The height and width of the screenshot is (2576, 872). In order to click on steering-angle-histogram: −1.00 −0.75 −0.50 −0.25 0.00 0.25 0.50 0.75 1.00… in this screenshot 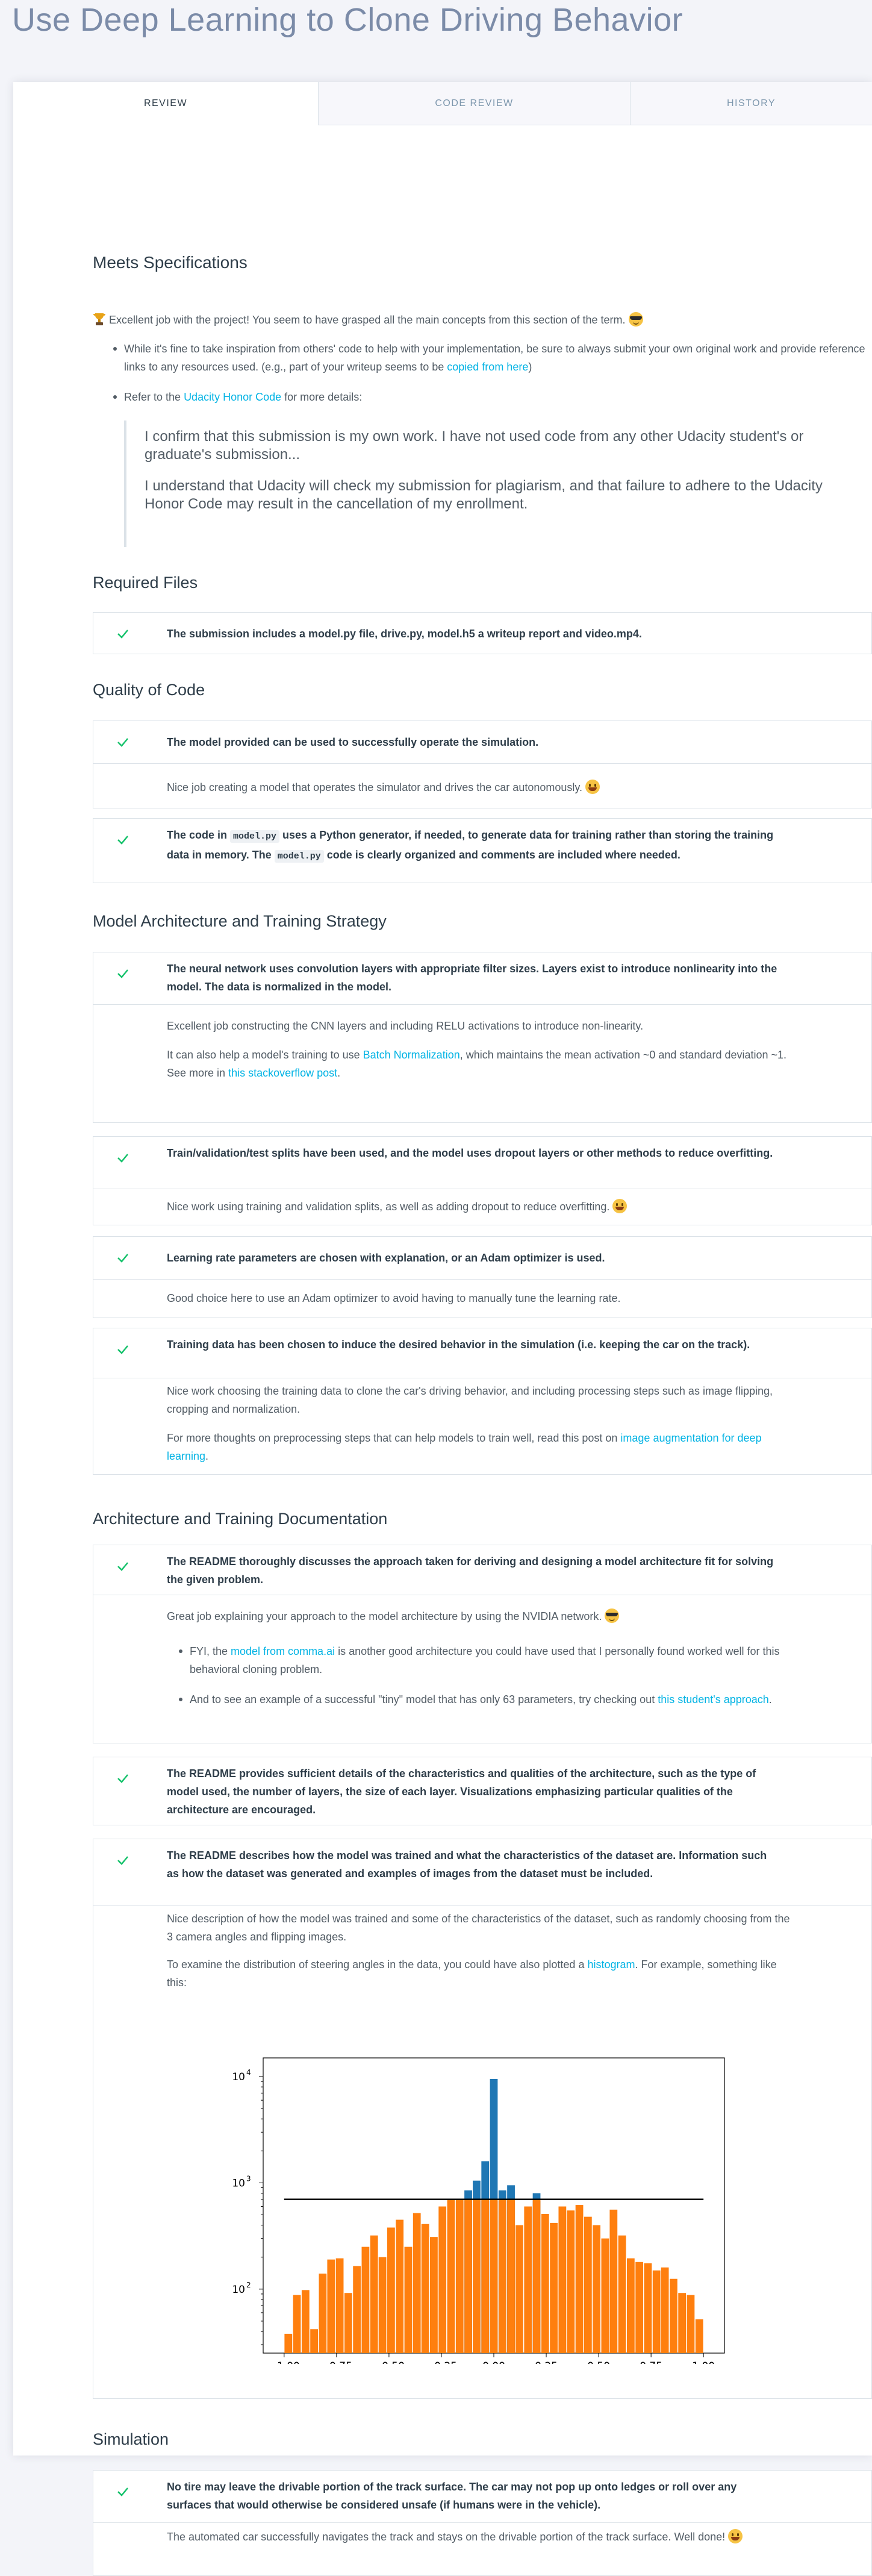, I will do `click(479, 2210)`.